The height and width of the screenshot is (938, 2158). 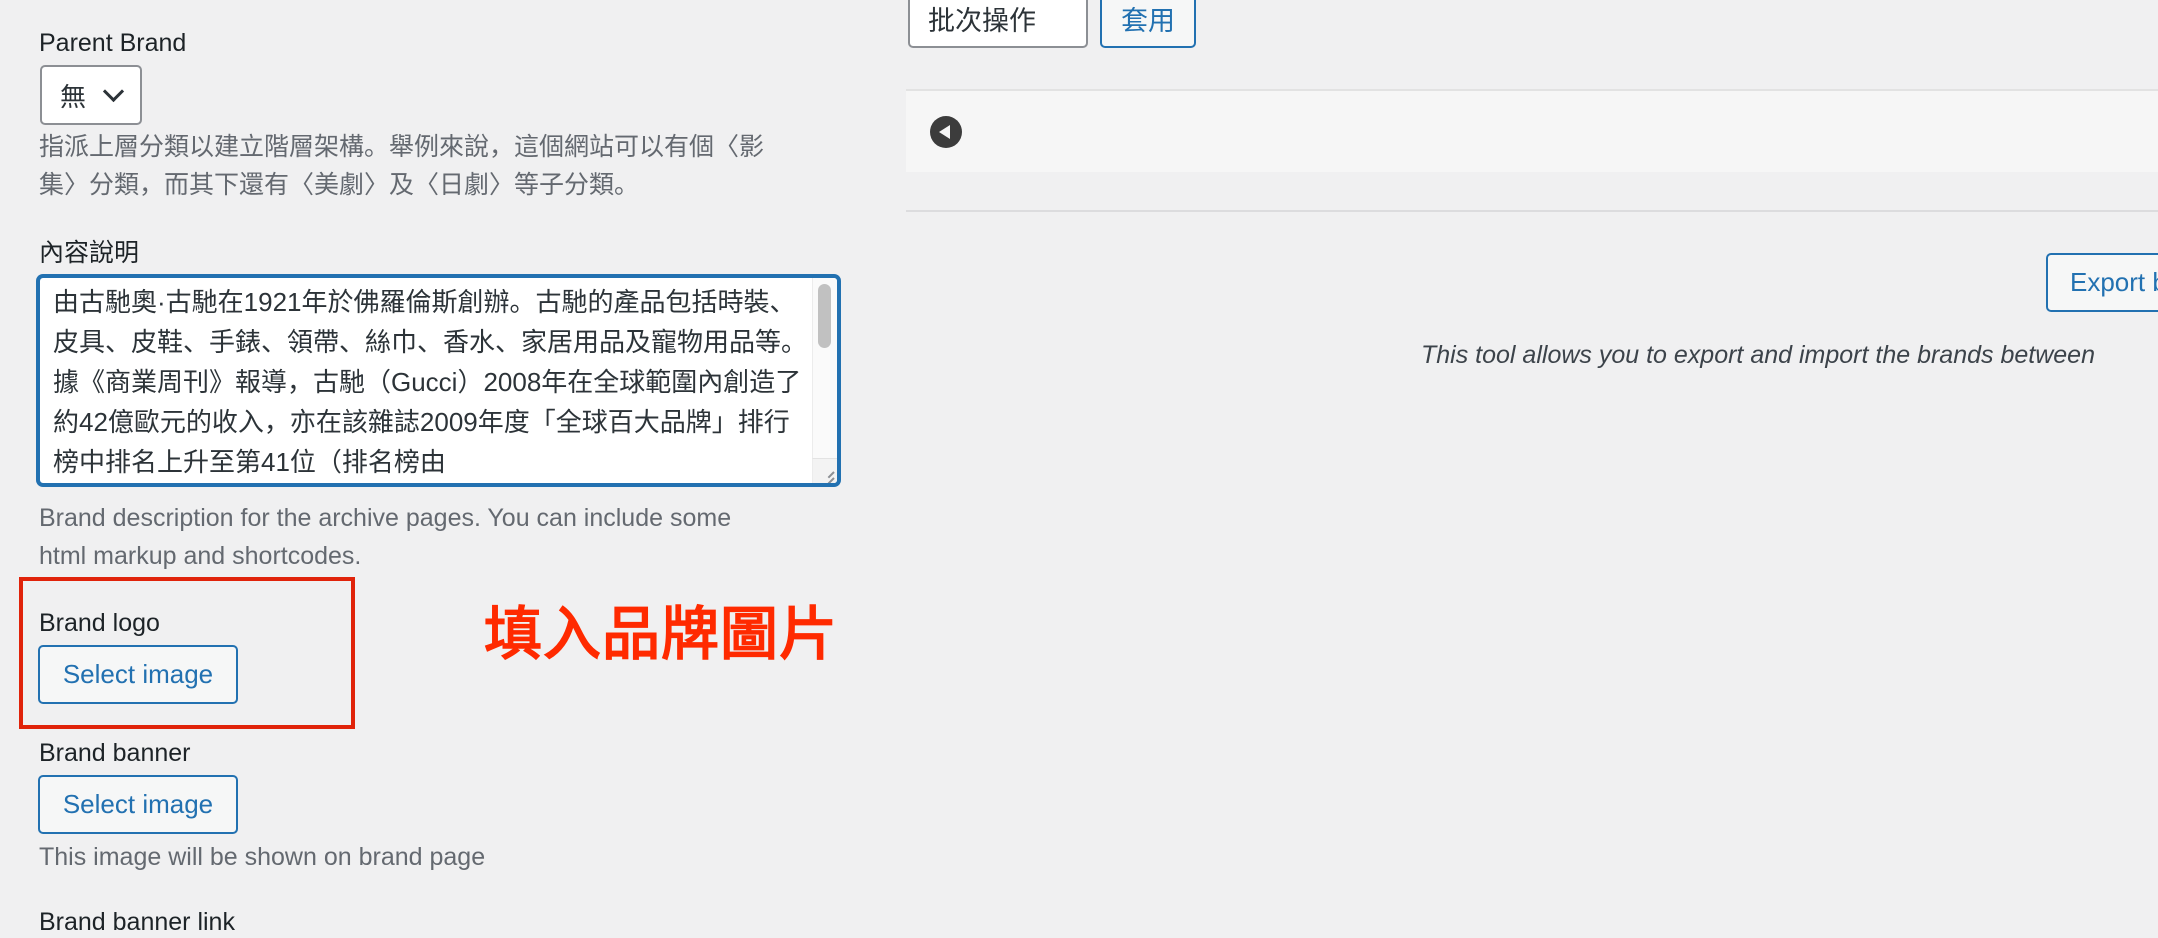 I want to click on parent-brand-select: 無, so click(x=91, y=95).